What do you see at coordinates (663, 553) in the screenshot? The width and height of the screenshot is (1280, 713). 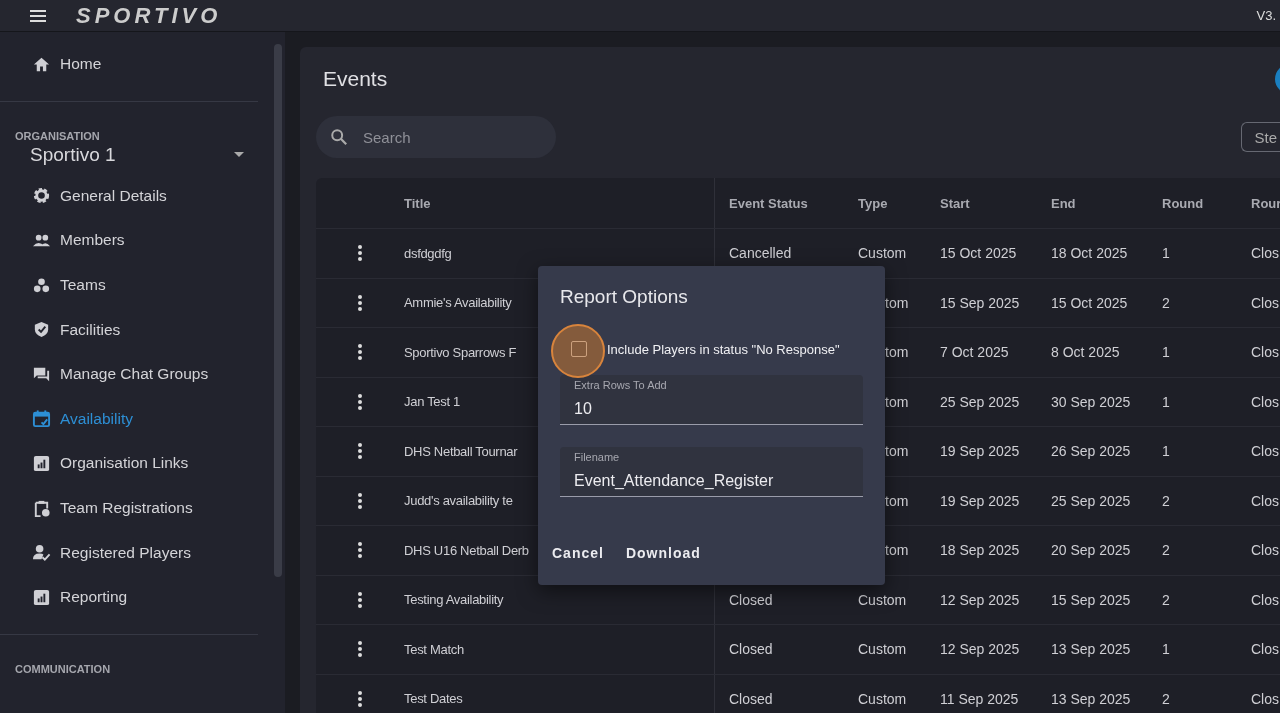 I see `dialog-button: Download` at bounding box center [663, 553].